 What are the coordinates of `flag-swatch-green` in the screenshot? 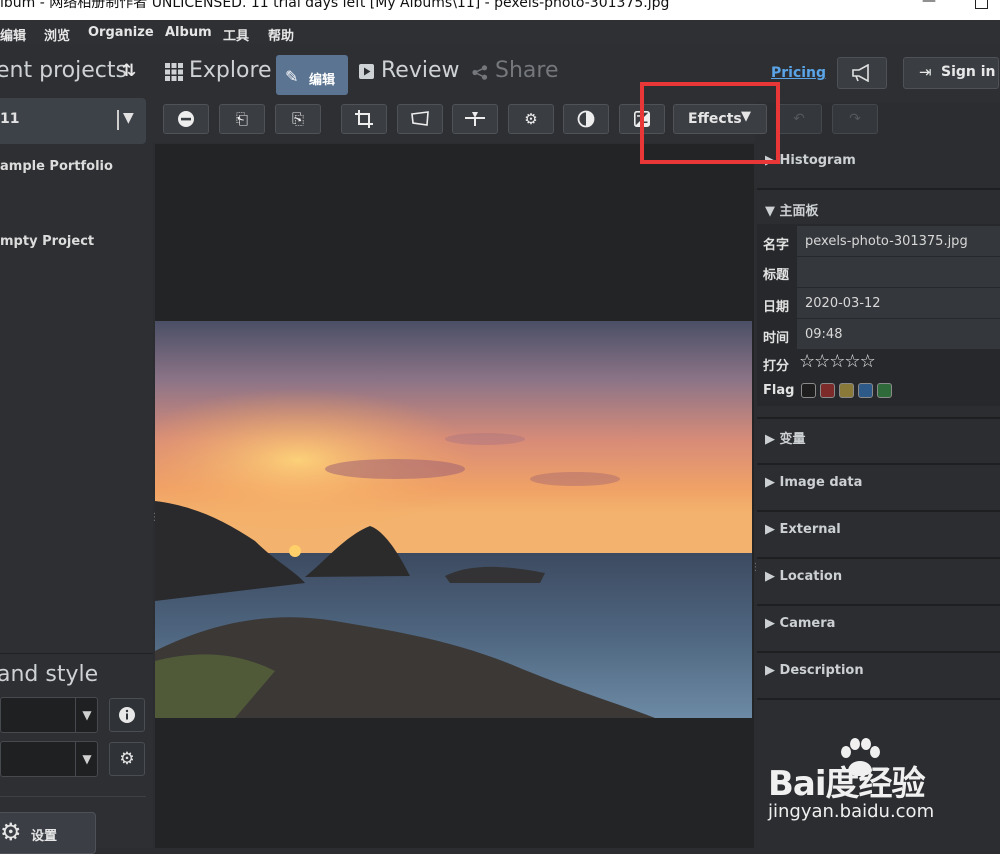 It's located at (884, 390).